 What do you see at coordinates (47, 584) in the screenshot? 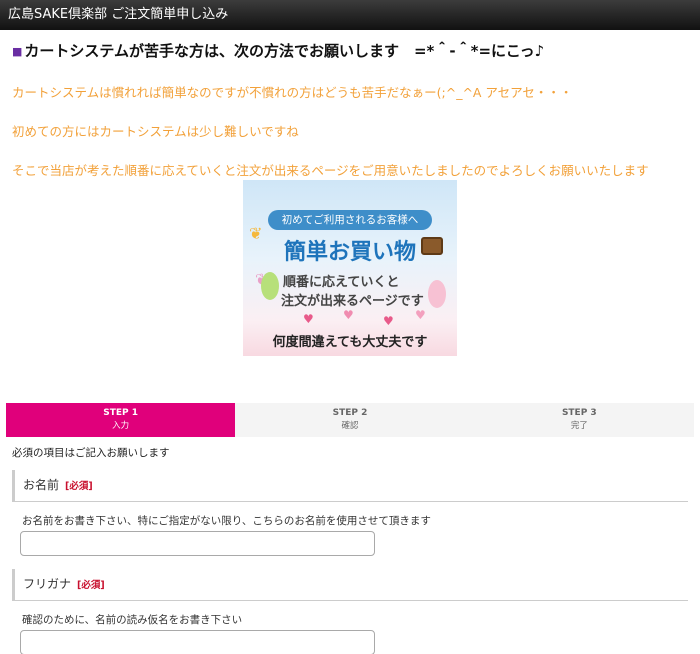
I see `furigana-label: フリガナ` at bounding box center [47, 584].